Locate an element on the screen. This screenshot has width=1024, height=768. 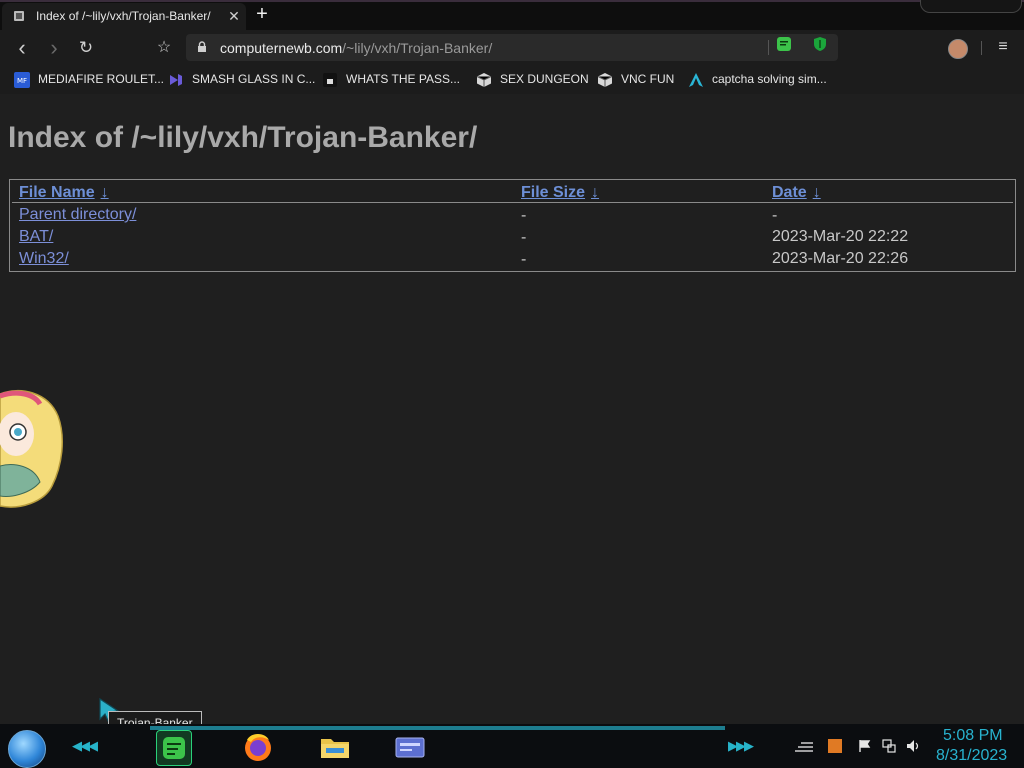
sort-by-date-header: Date ↓ is located at coordinates (796, 193).